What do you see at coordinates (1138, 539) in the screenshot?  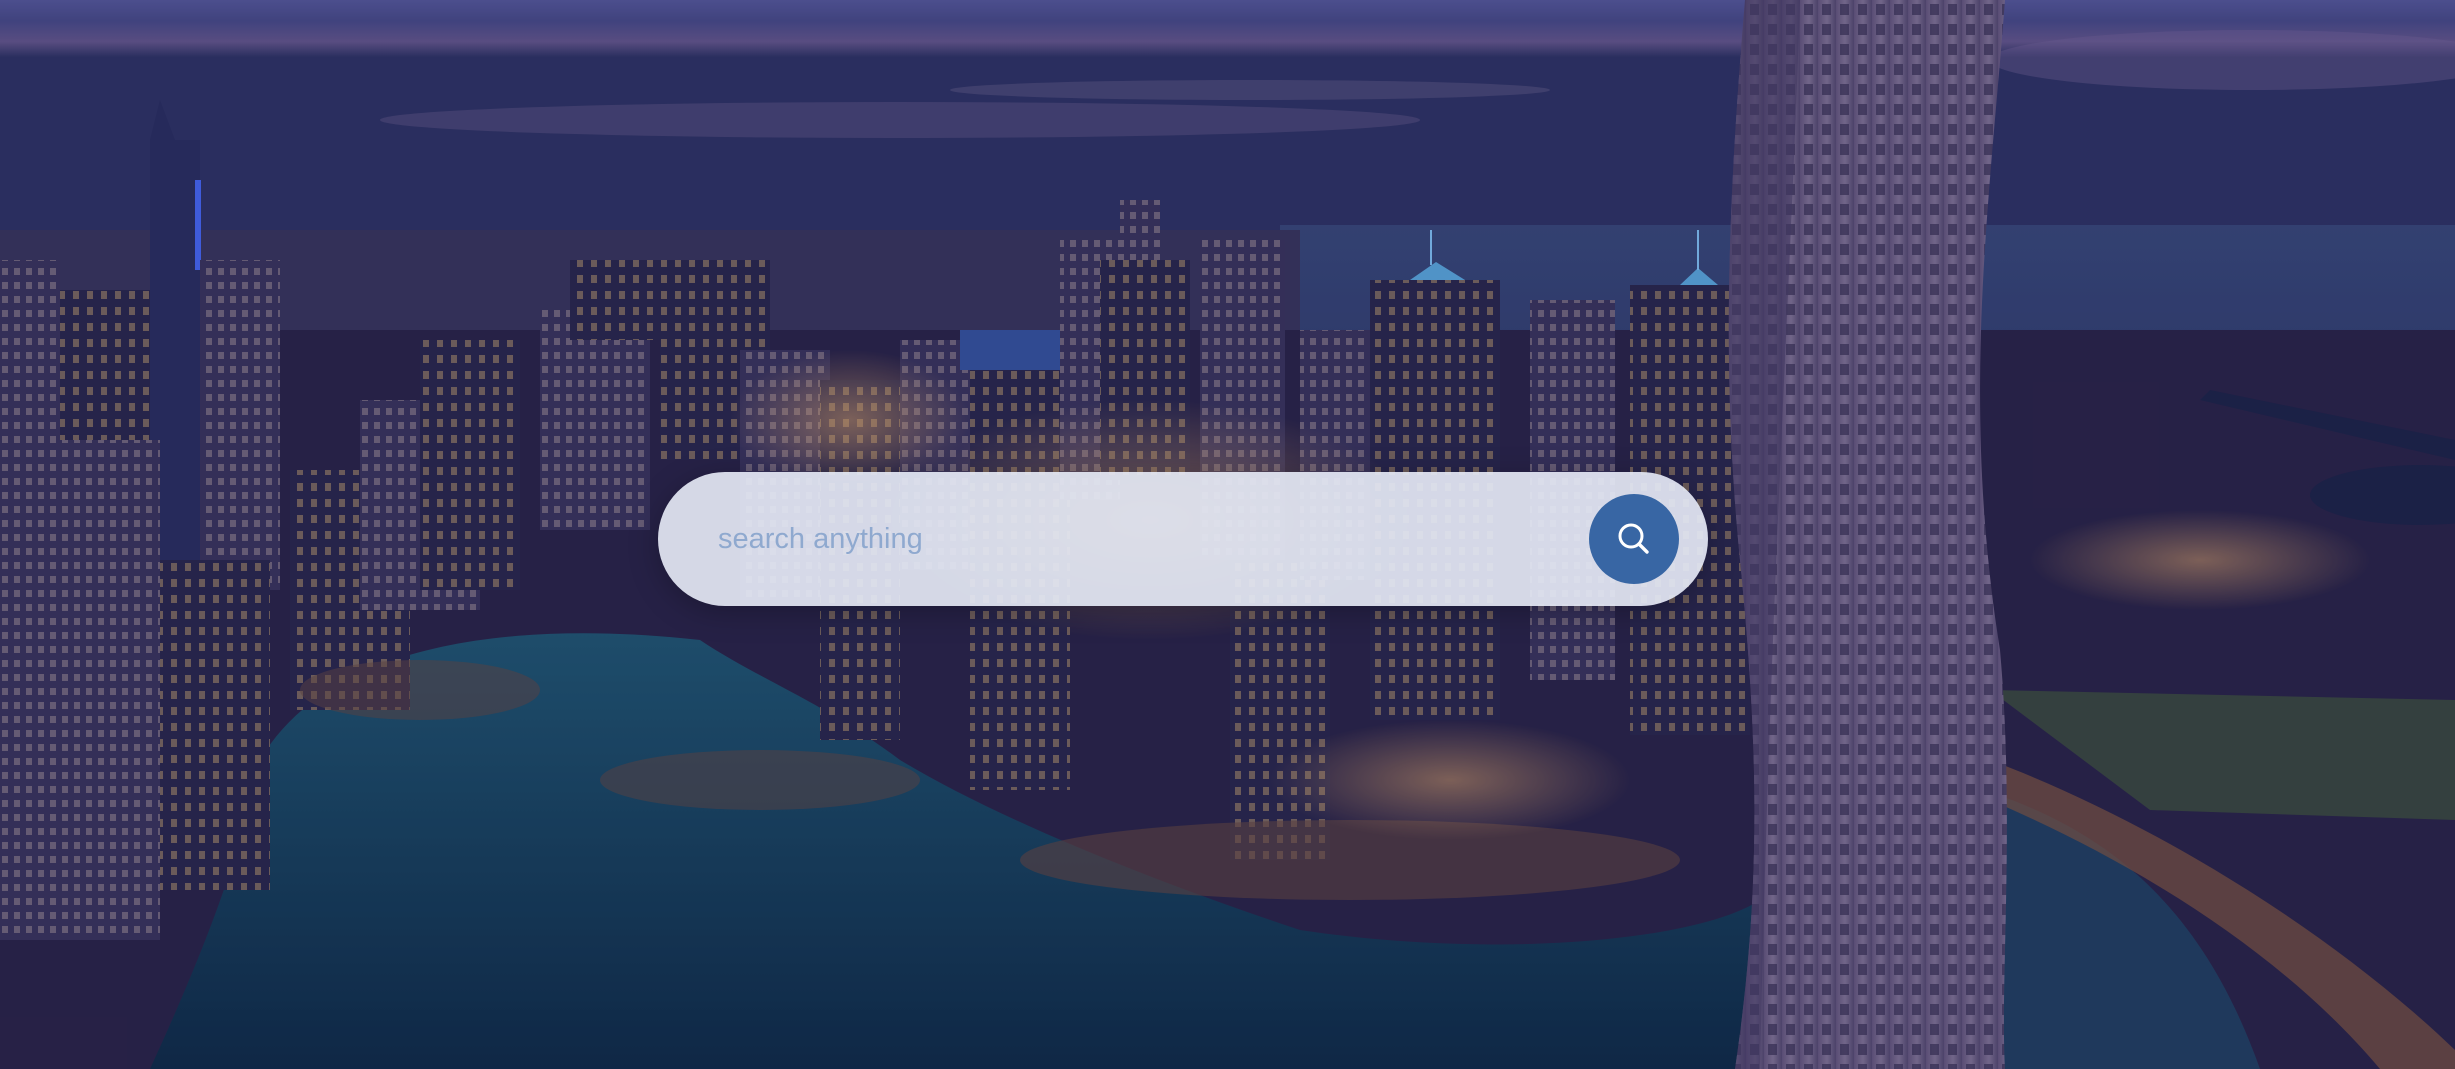 I see `search-input` at bounding box center [1138, 539].